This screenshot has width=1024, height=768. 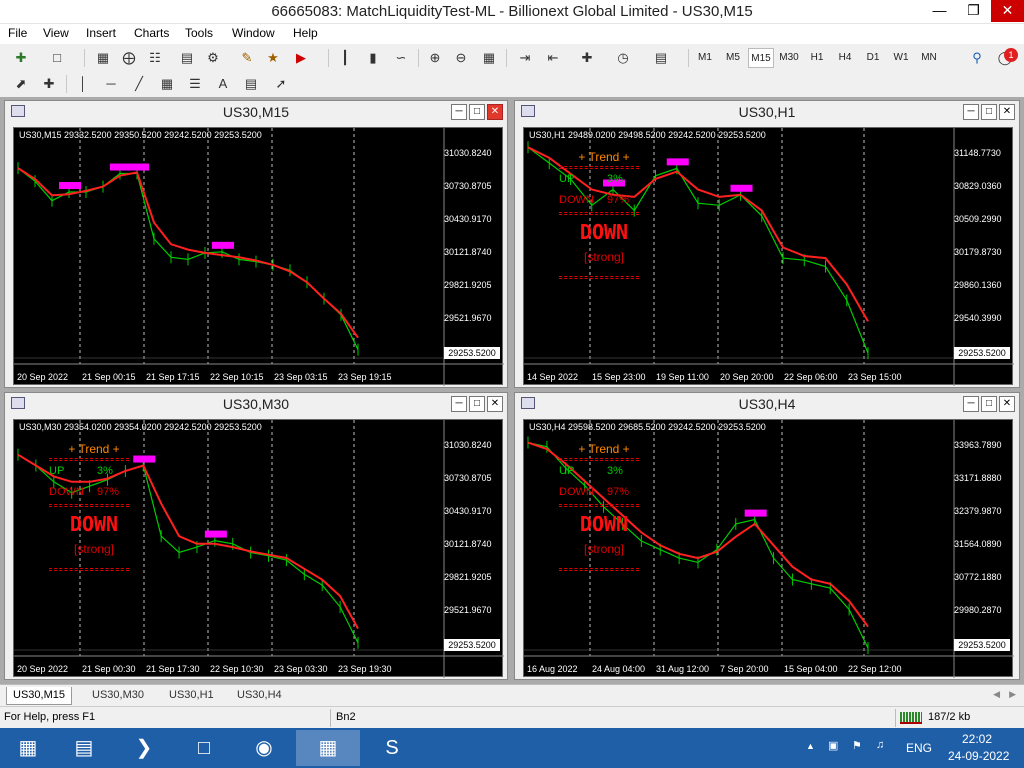 What do you see at coordinates (525, 58) in the screenshot?
I see `autoscroll-icon: ⇥` at bounding box center [525, 58].